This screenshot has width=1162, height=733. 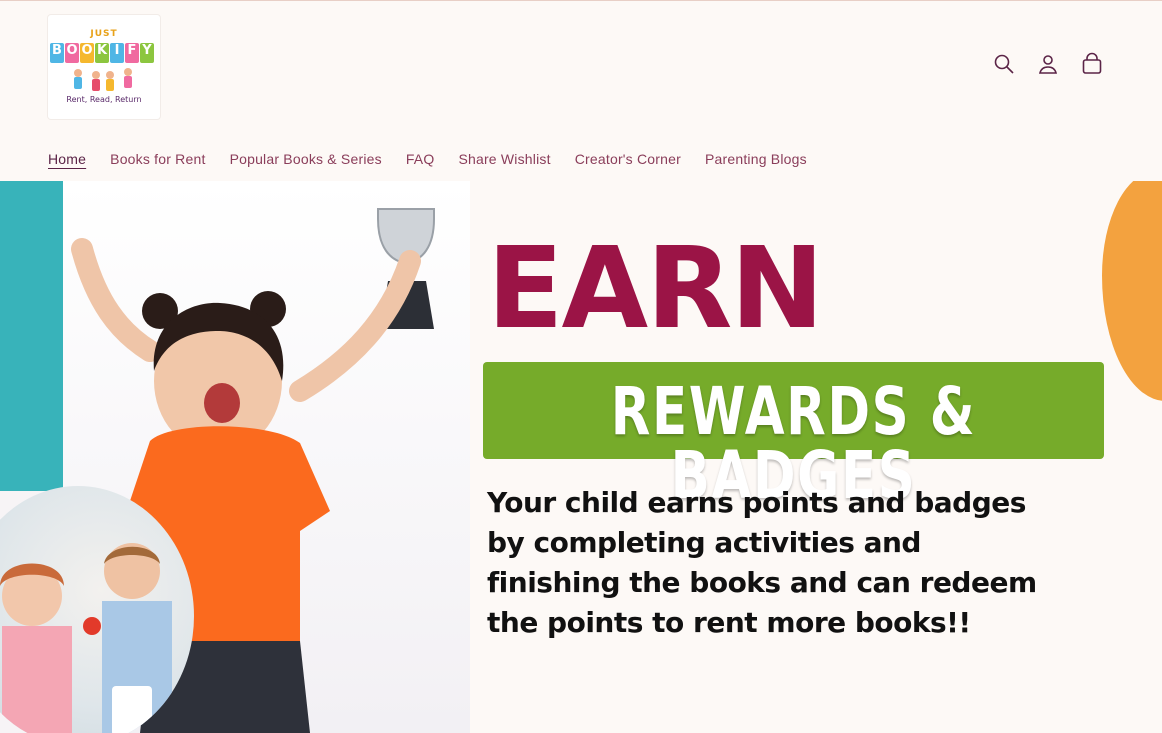 I want to click on logo-tile: K, so click(x=102, y=53).